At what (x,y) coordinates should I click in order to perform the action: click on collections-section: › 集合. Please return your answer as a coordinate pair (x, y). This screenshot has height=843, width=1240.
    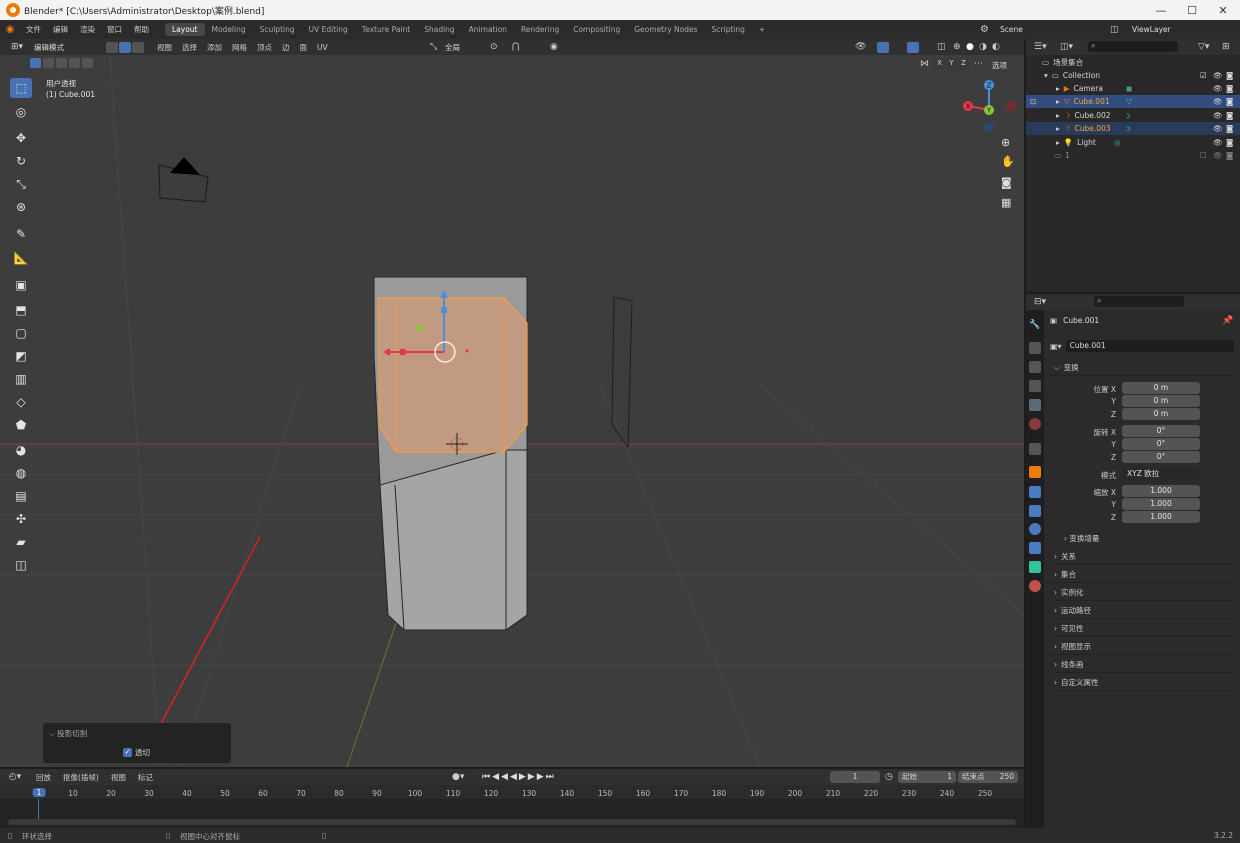
    Looking at the image, I should click on (1142, 575).